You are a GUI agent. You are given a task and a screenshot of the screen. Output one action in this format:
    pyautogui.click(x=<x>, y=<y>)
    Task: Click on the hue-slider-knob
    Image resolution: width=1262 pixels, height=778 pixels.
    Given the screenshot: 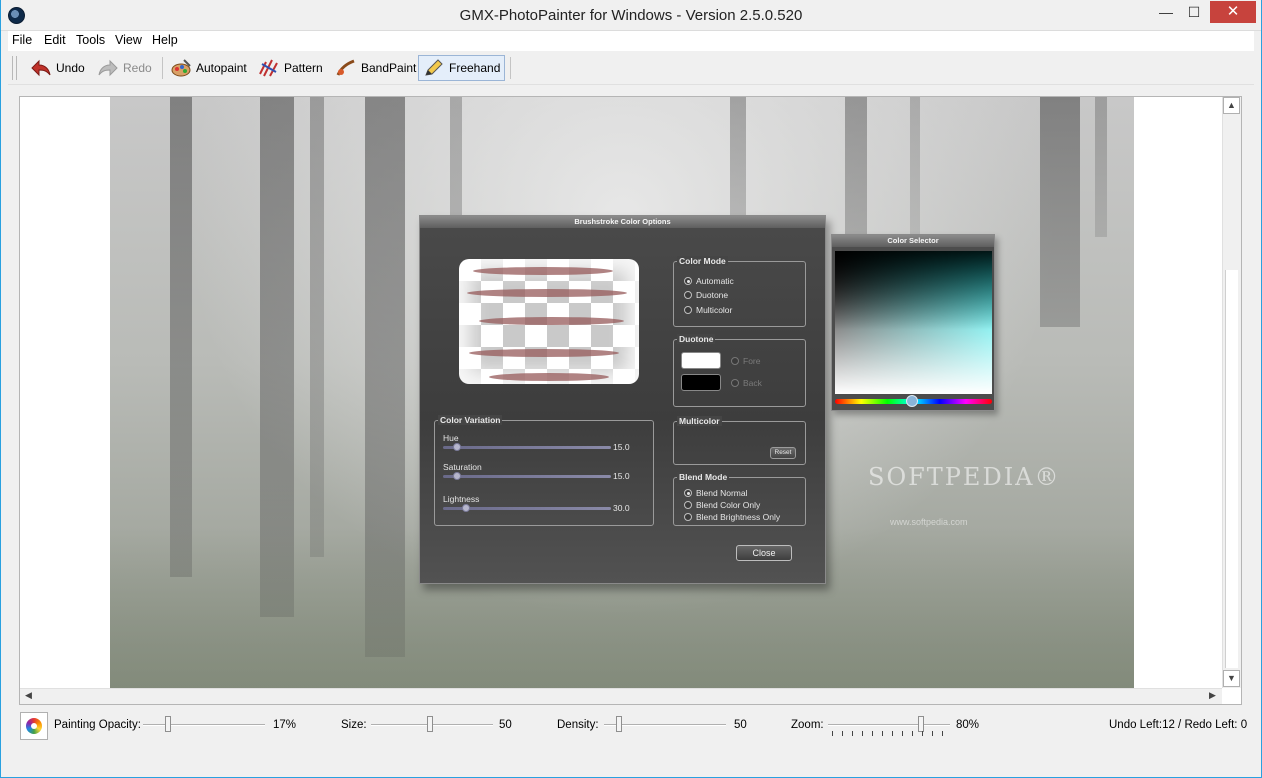 What is the action you would take?
    pyautogui.click(x=457, y=447)
    